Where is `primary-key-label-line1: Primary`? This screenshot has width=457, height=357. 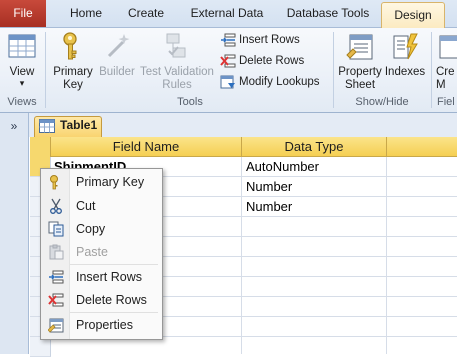 primary-key-label-line1: Primary is located at coordinates (73, 72).